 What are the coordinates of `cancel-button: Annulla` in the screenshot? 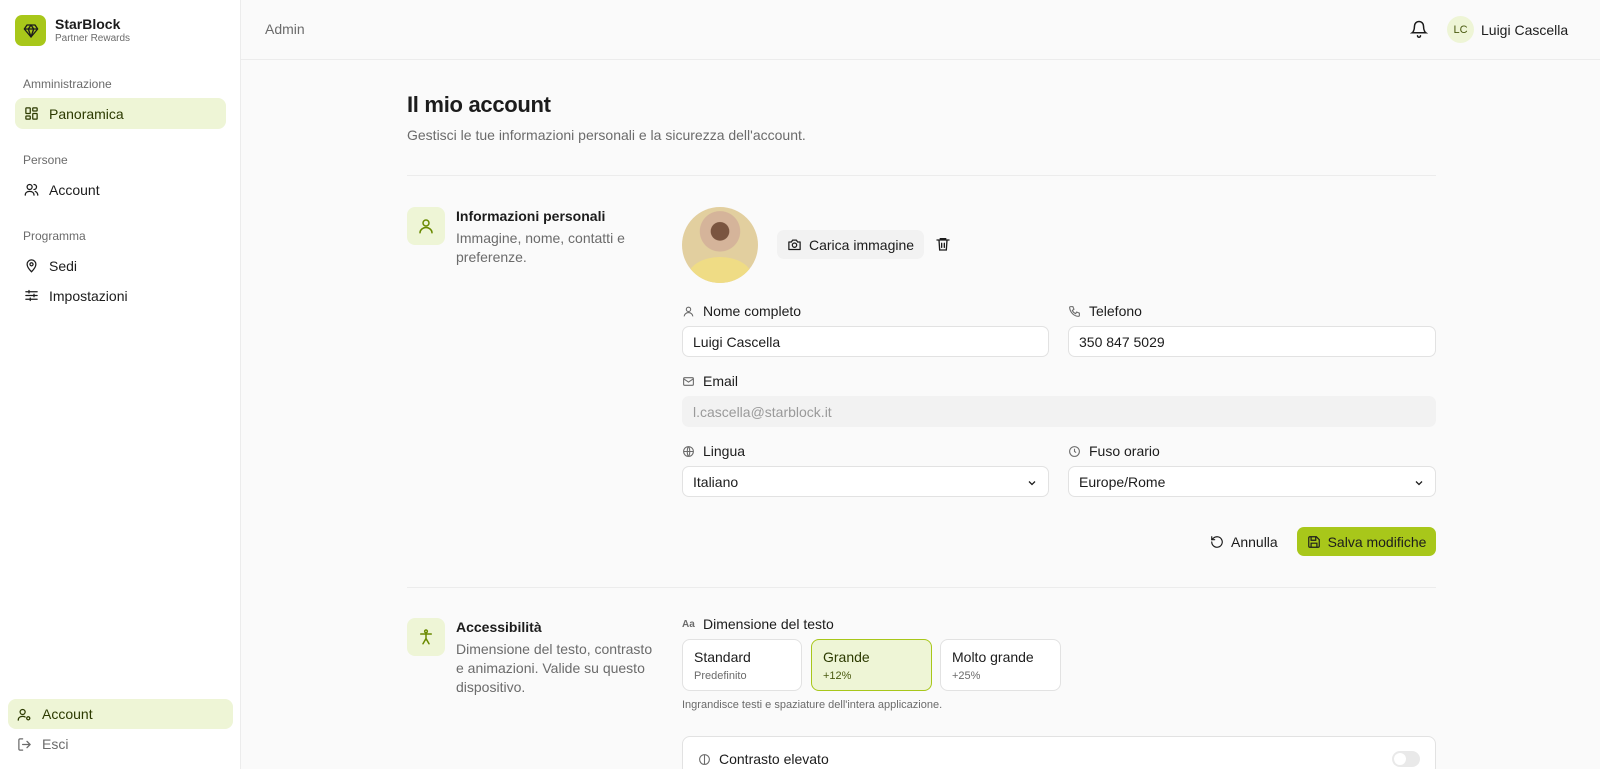 It's located at (1244, 542).